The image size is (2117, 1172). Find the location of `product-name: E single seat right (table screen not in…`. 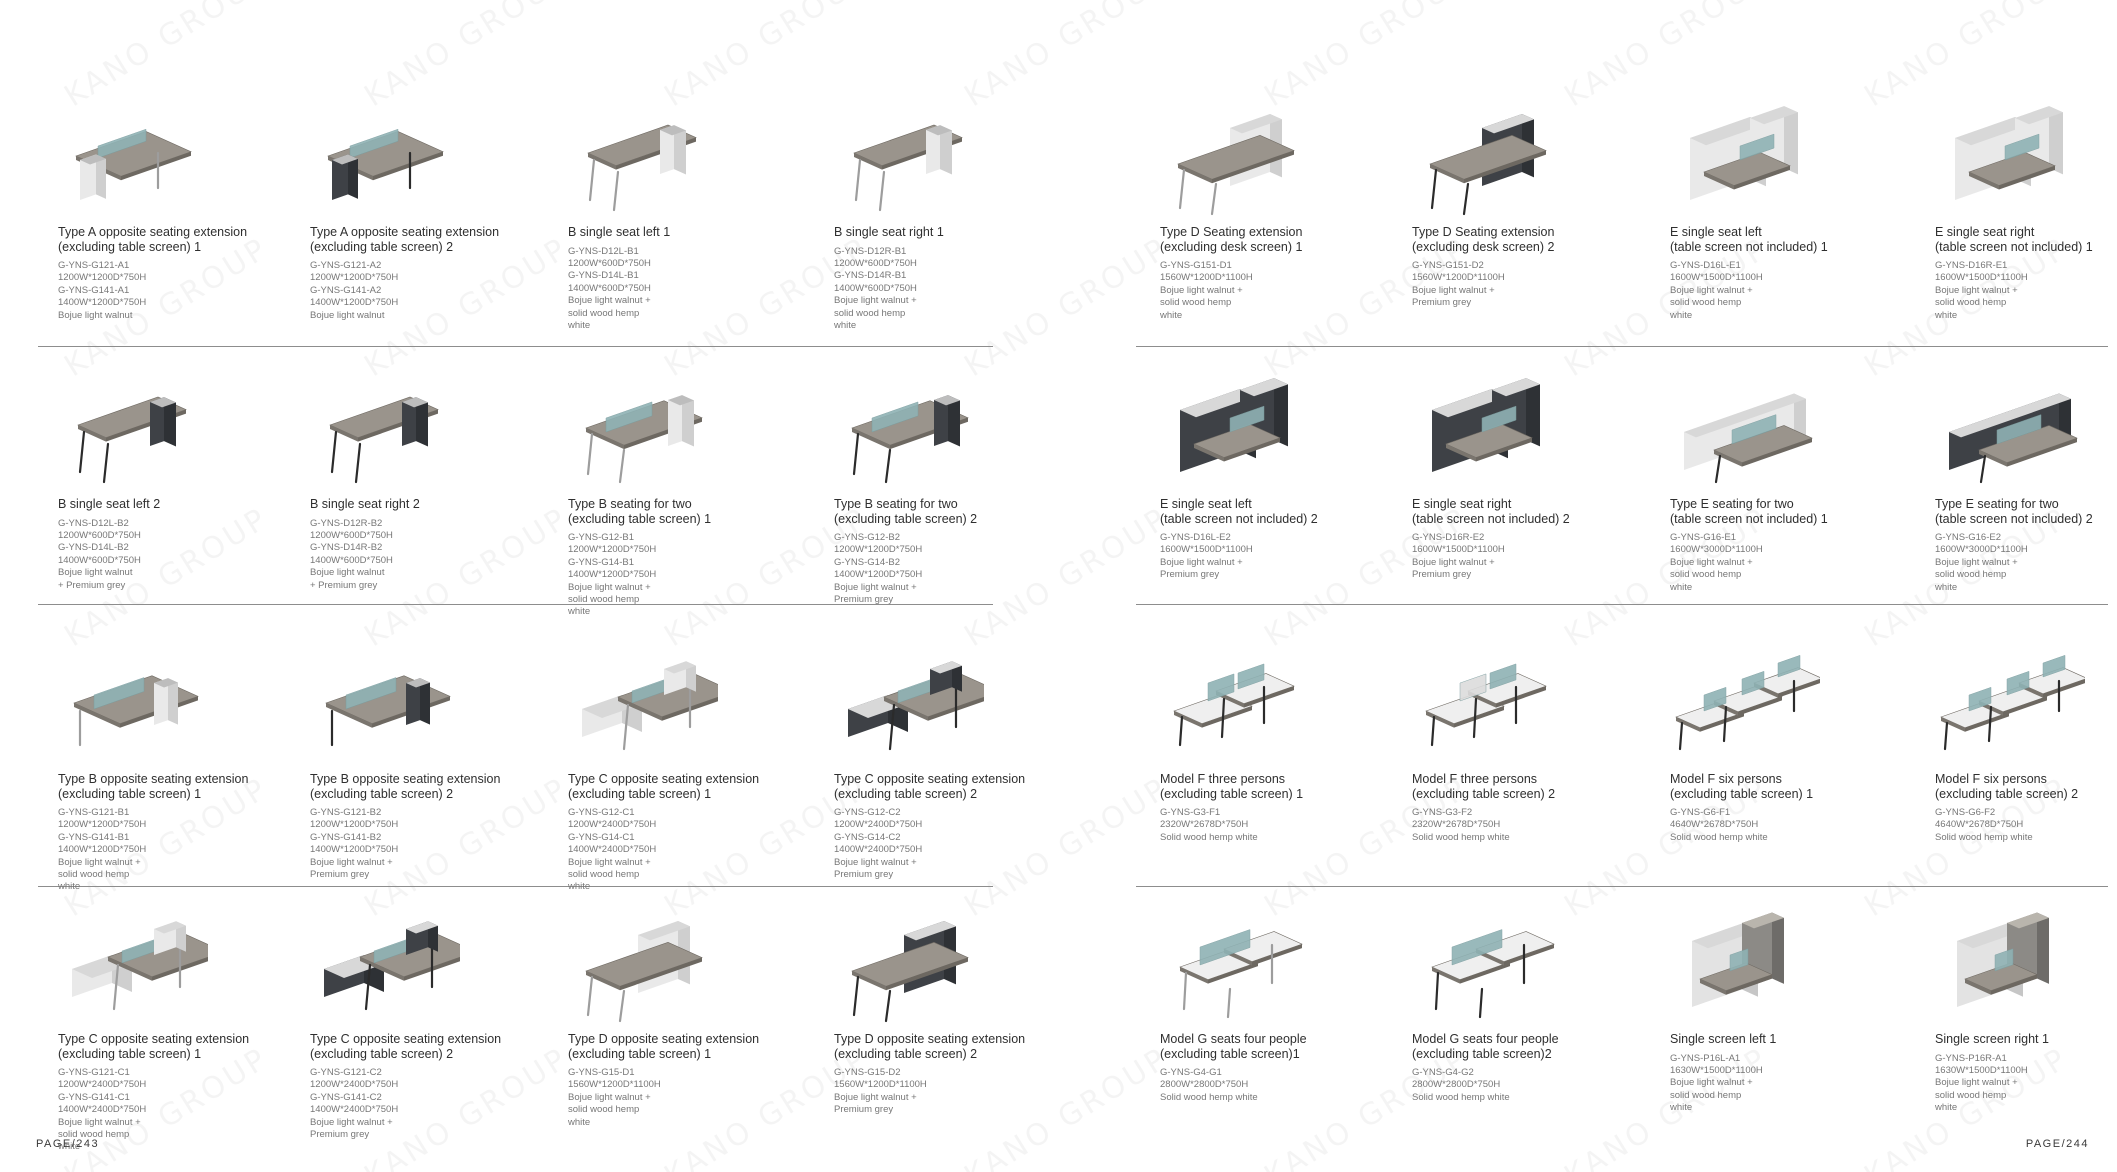

product-name: E single seat right (table screen not in… is located at coordinates (2014, 239).